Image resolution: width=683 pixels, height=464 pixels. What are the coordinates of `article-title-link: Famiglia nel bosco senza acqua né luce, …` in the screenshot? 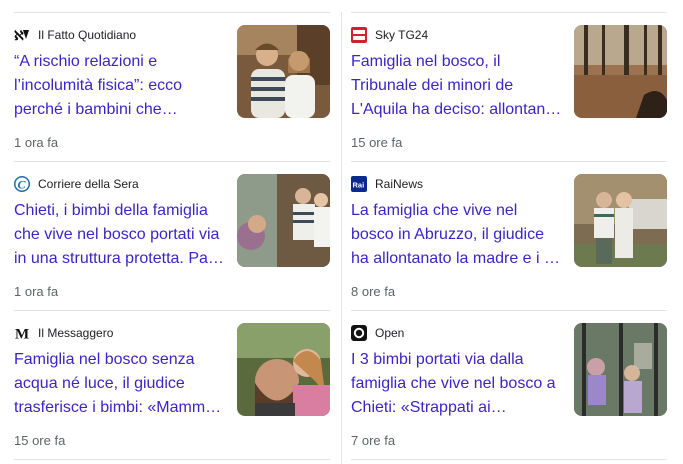 It's located at (120, 384).